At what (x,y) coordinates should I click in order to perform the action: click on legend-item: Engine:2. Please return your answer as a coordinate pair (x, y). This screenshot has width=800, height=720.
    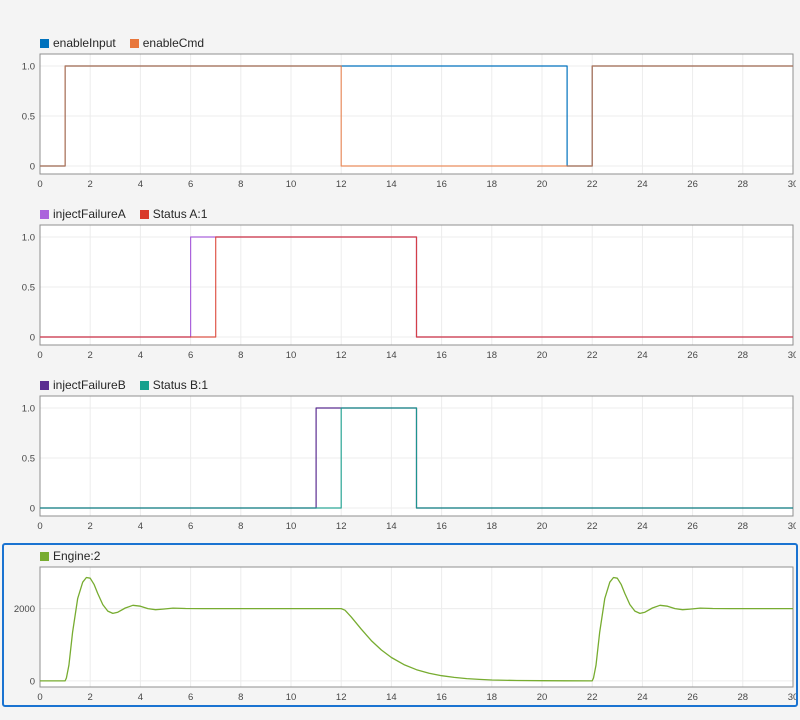
    Looking at the image, I should click on (70, 556).